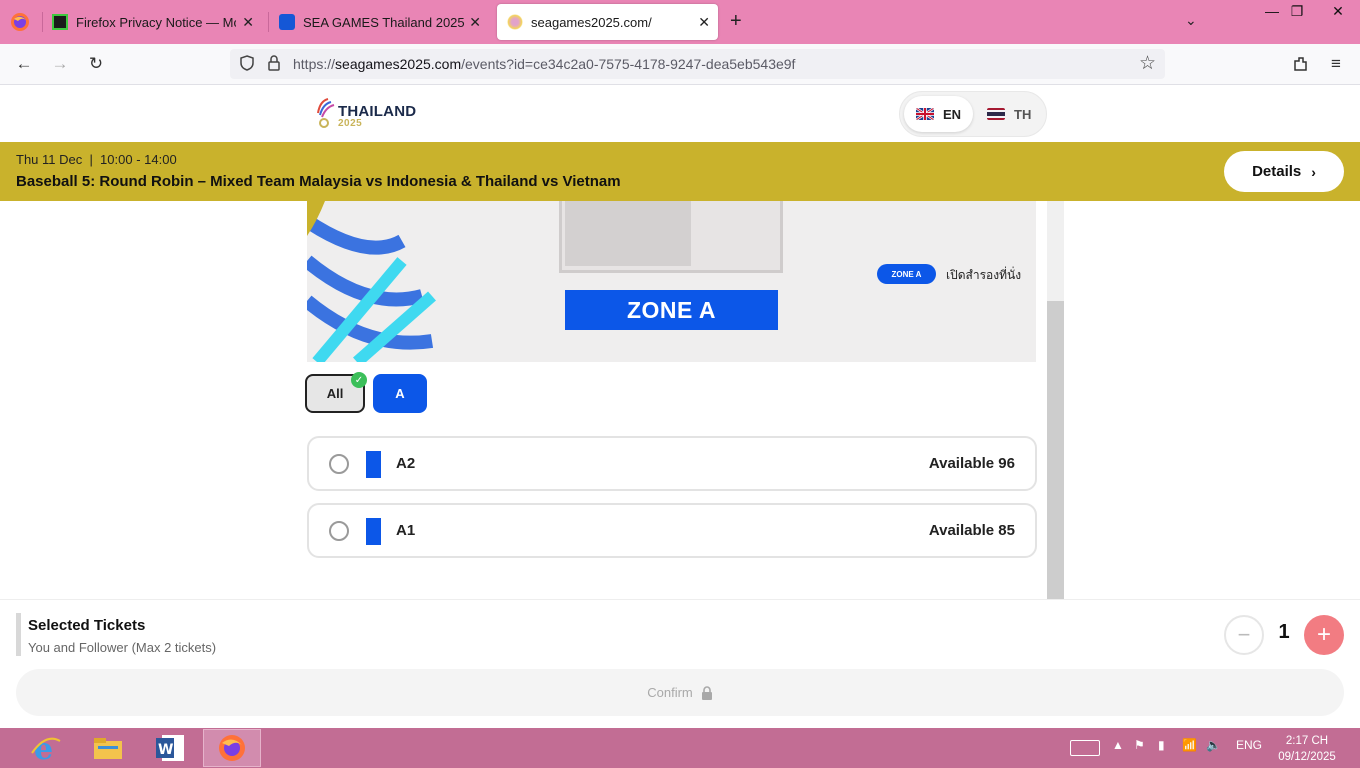 This screenshot has height=768, width=1360. What do you see at coordinates (628, 233) in the screenshot?
I see `stage-inner-area` at bounding box center [628, 233].